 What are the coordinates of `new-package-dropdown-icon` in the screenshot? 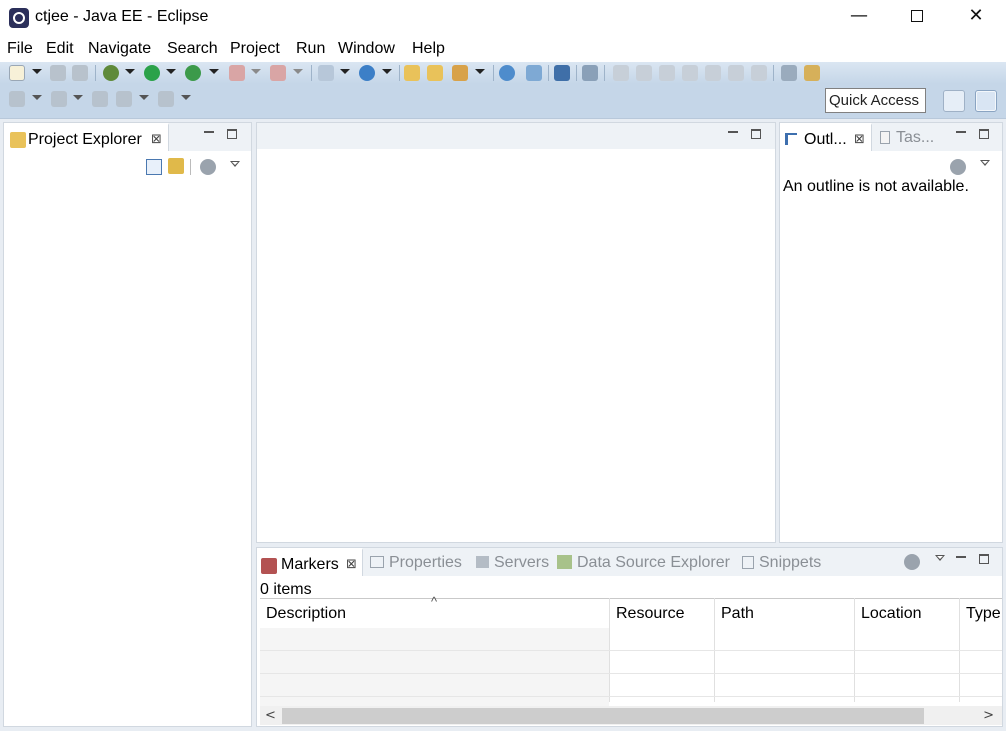 It's located at (387, 71).